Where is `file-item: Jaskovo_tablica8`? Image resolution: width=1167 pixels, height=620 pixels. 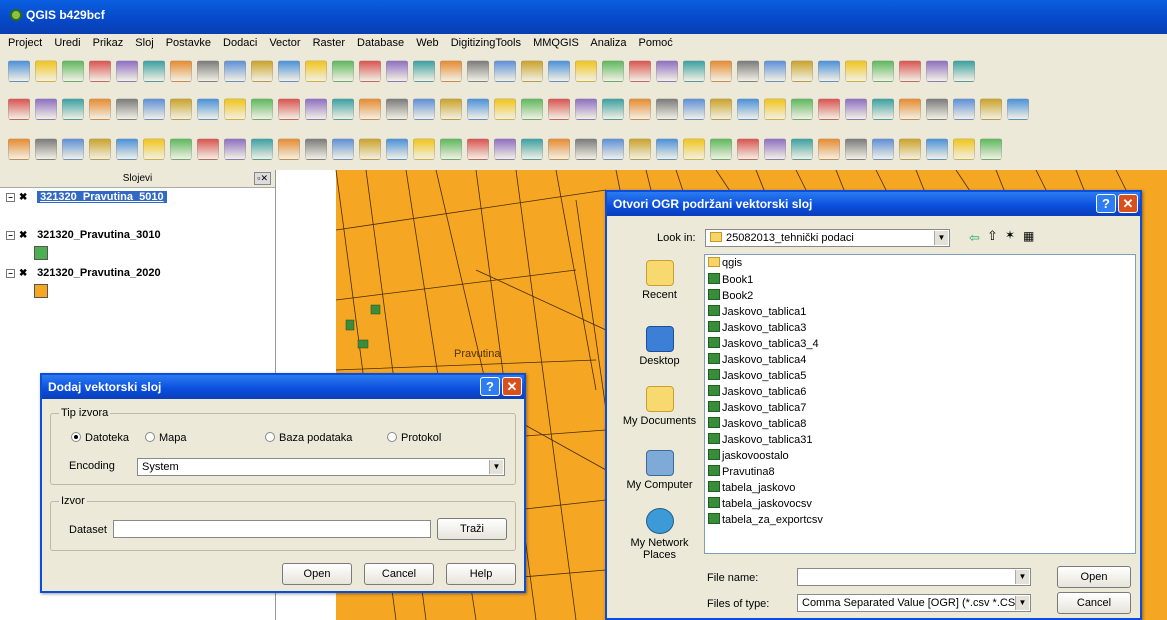 file-item: Jaskovo_tablica8 is located at coordinates (757, 423).